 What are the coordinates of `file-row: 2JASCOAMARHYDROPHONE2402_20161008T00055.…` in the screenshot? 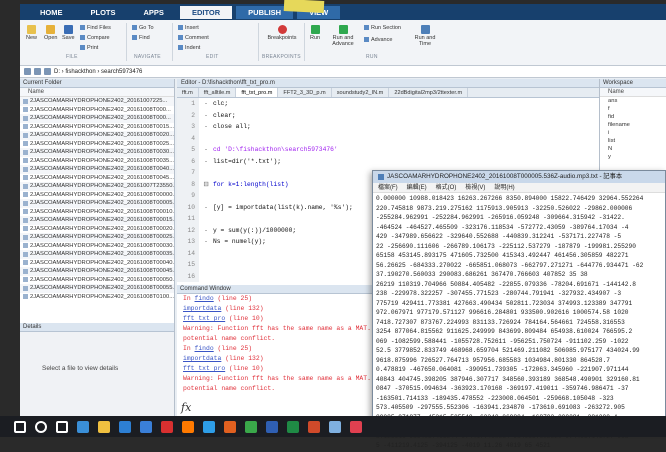 It's located at (97, 288).